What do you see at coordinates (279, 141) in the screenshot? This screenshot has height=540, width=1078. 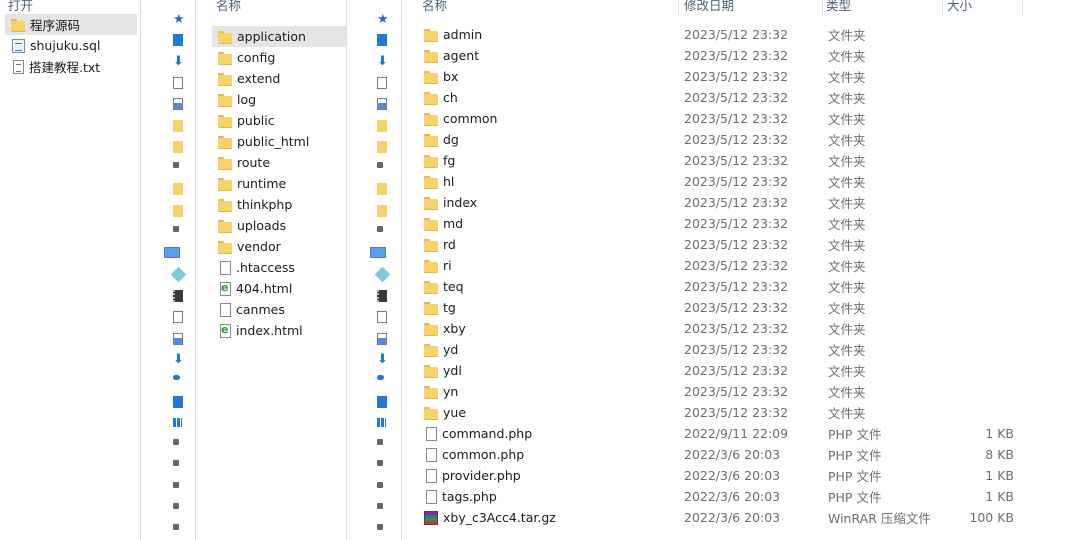 I see `list-item: public_html` at bounding box center [279, 141].